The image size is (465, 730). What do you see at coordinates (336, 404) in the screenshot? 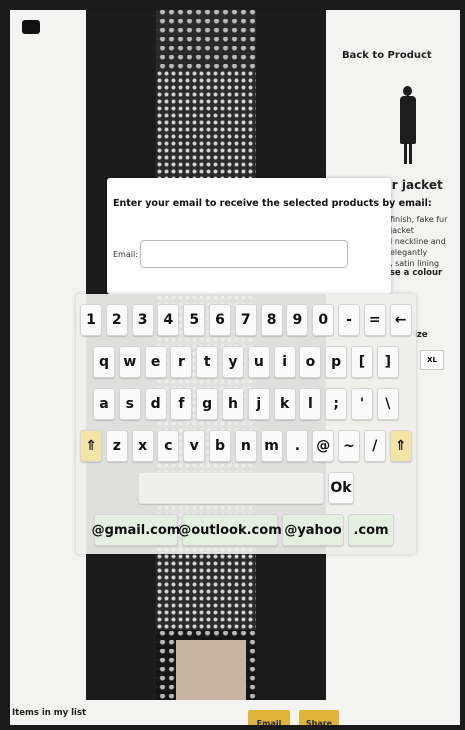
I see `key-semicolon: ;` at bounding box center [336, 404].